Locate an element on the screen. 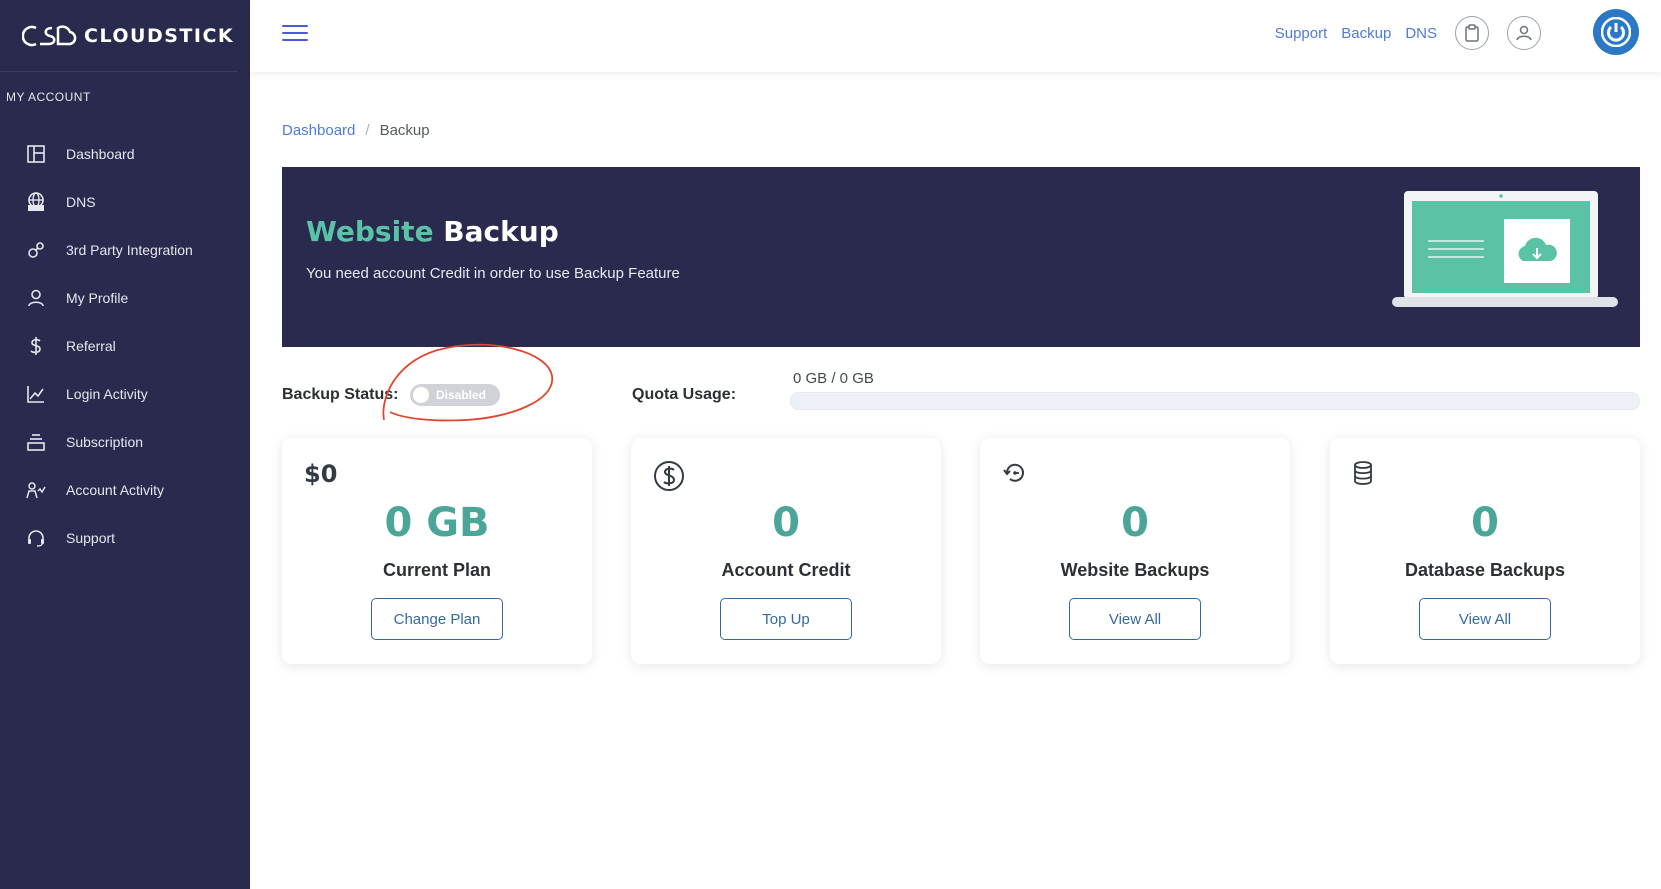  sidebar-item-label: Subscription is located at coordinates (105, 442).